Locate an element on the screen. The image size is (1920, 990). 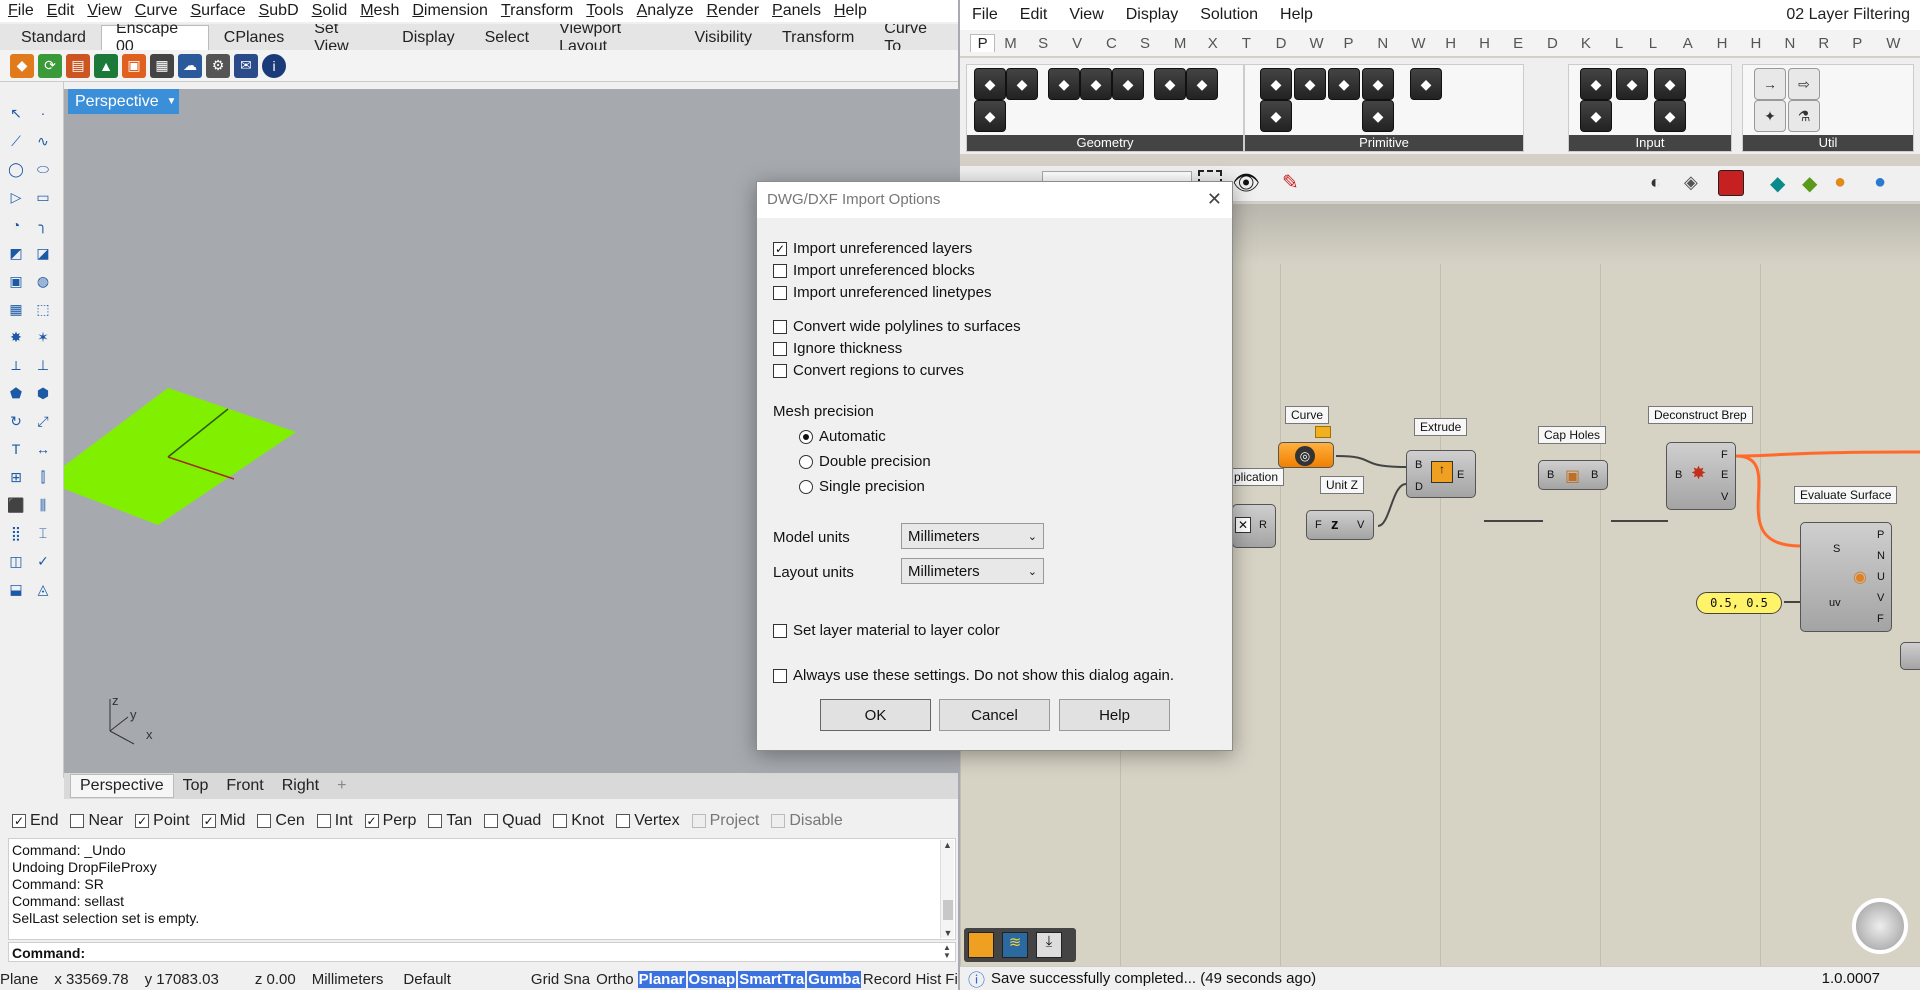
enscape-start-icon: ◆ is located at coordinates (22, 65).